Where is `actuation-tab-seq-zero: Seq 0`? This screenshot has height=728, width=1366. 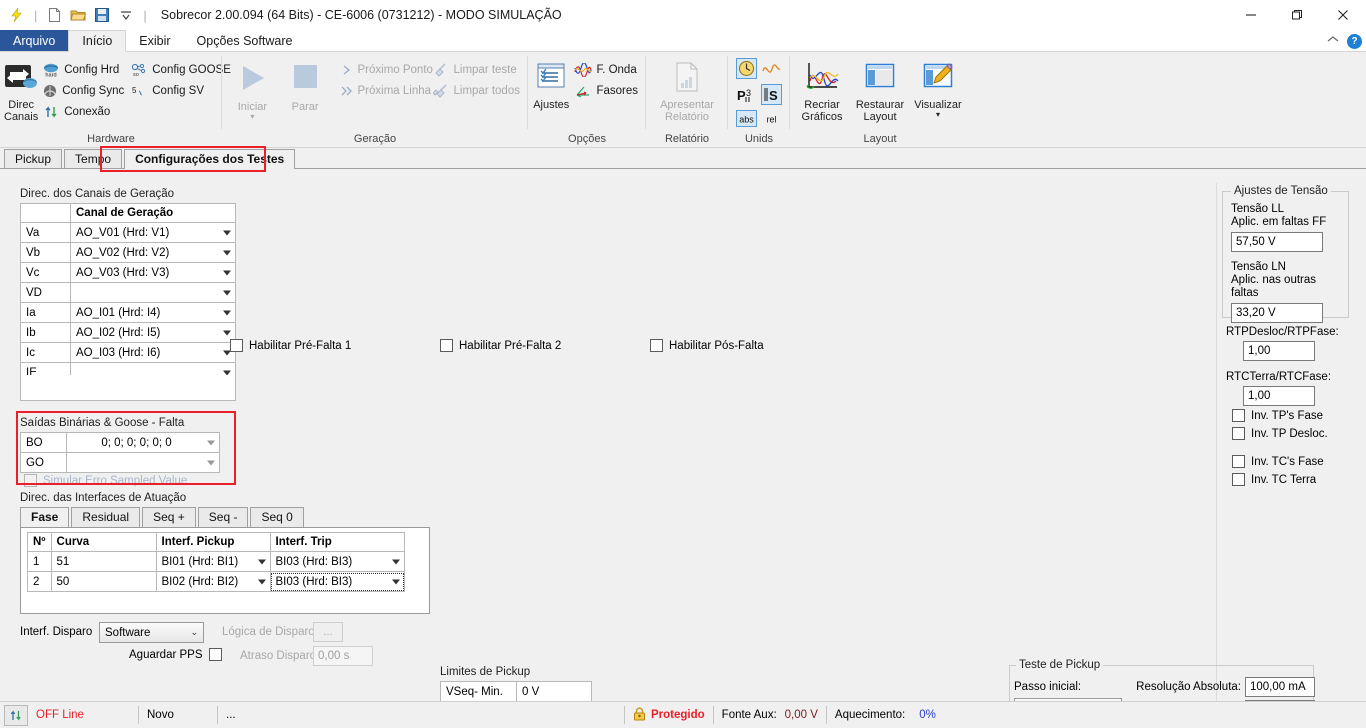 actuation-tab-seq-zero: Seq 0 is located at coordinates (277, 517).